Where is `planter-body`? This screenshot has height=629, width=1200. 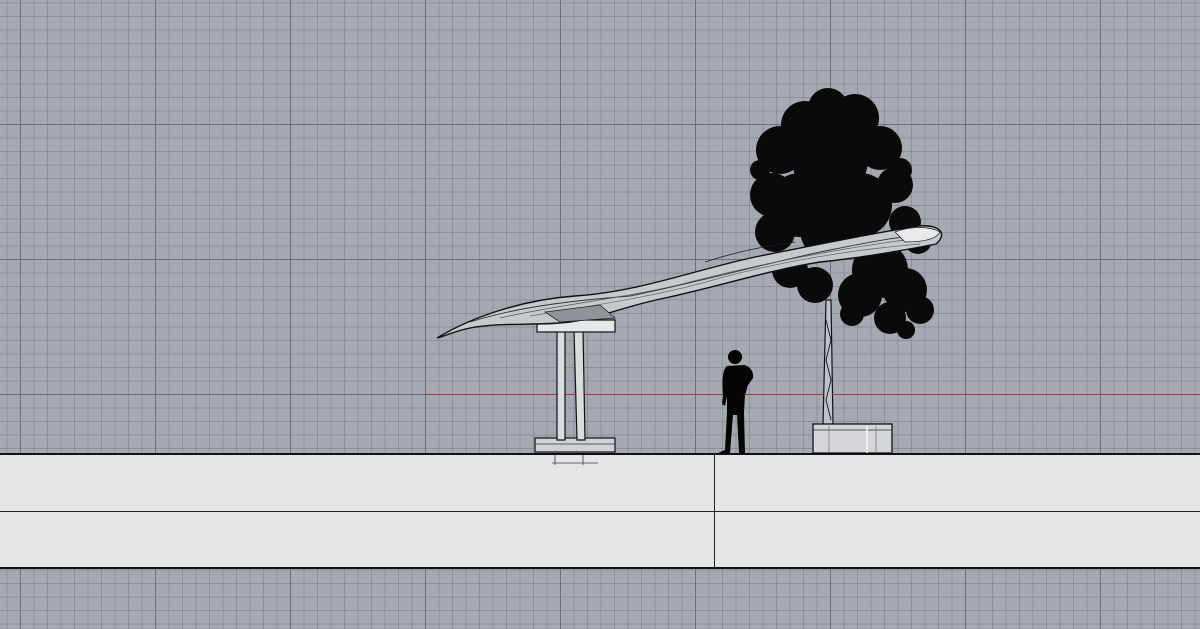 planter-body is located at coordinates (852, 438).